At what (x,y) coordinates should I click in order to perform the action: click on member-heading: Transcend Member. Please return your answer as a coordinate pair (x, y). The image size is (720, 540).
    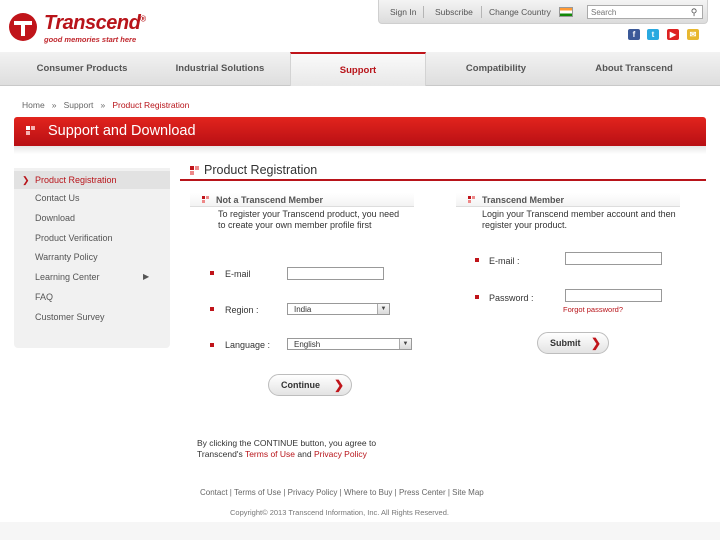
    Looking at the image, I should click on (568, 200).